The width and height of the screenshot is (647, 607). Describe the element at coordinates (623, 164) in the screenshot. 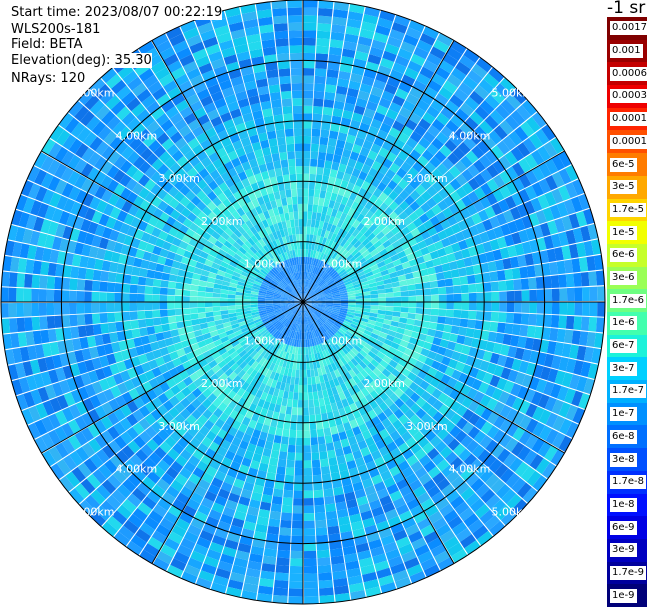

I see `colorbar-tick-label: 6e-5` at that location.